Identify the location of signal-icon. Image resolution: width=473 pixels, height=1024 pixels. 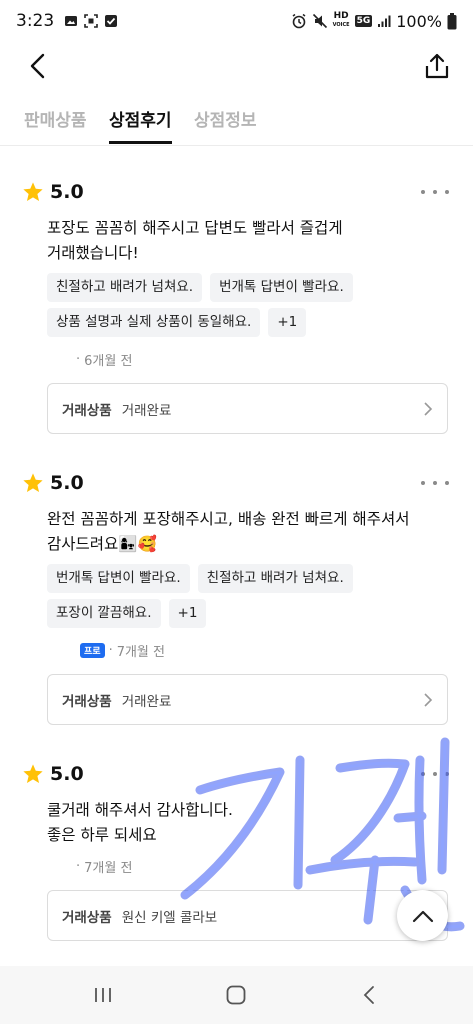
(384, 21).